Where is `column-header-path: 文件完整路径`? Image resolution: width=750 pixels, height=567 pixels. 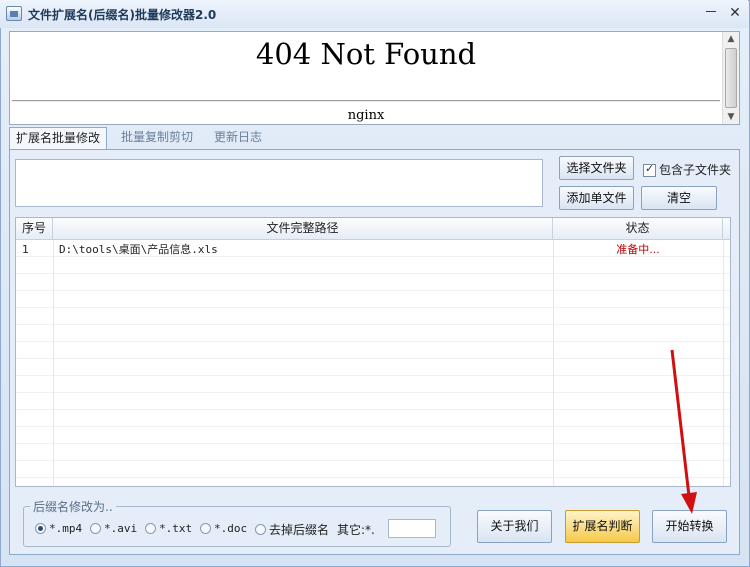 column-header-path: 文件完整路径 is located at coordinates (303, 229).